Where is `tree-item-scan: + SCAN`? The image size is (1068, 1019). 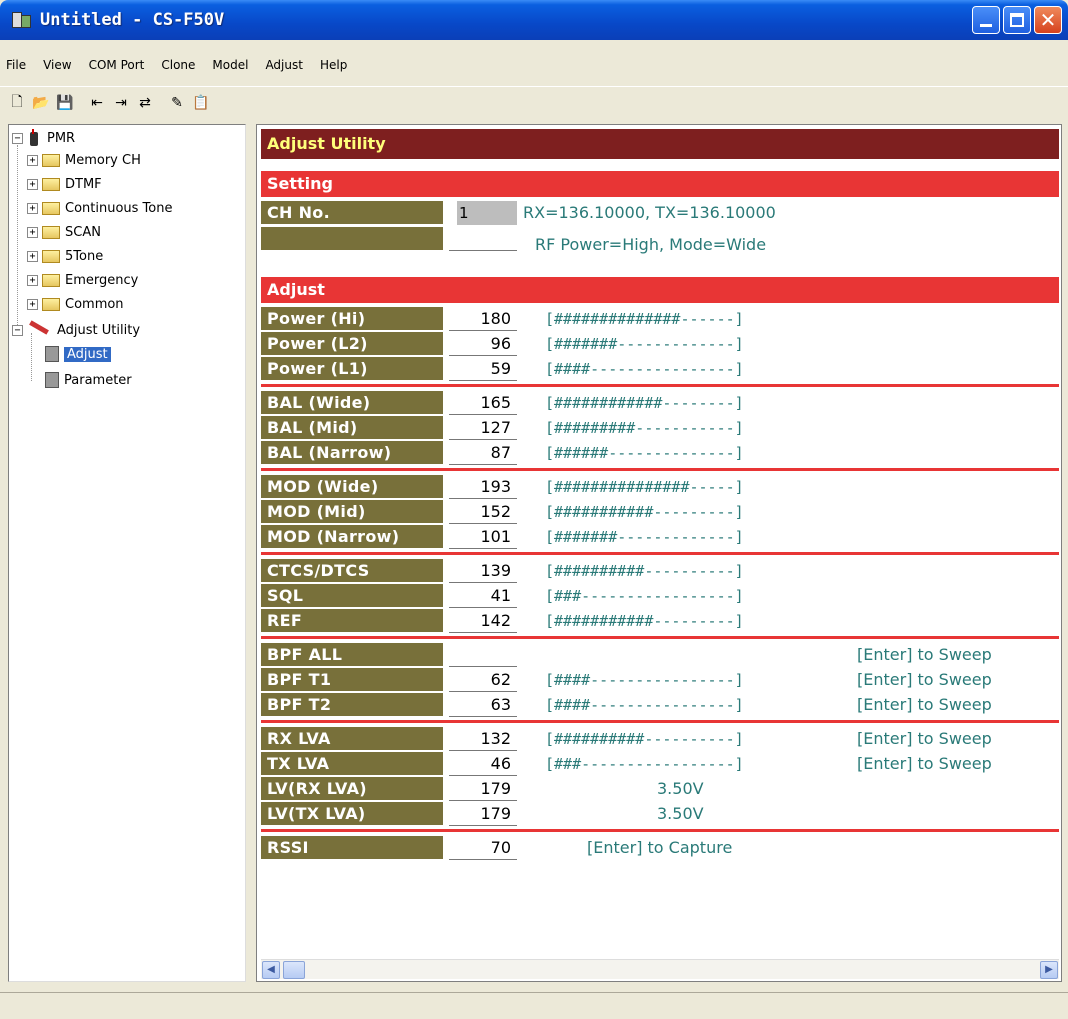 tree-item-scan: + SCAN is located at coordinates (64, 232).